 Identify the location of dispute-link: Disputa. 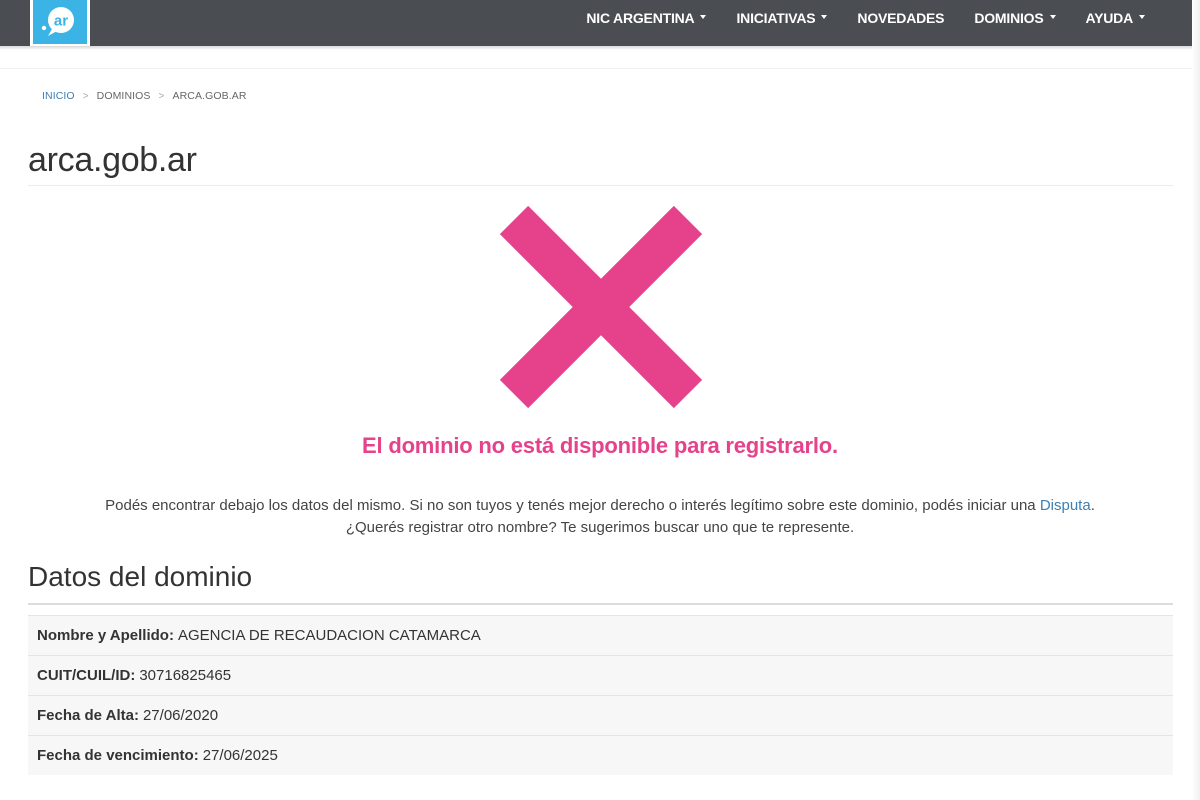
(1065, 505).